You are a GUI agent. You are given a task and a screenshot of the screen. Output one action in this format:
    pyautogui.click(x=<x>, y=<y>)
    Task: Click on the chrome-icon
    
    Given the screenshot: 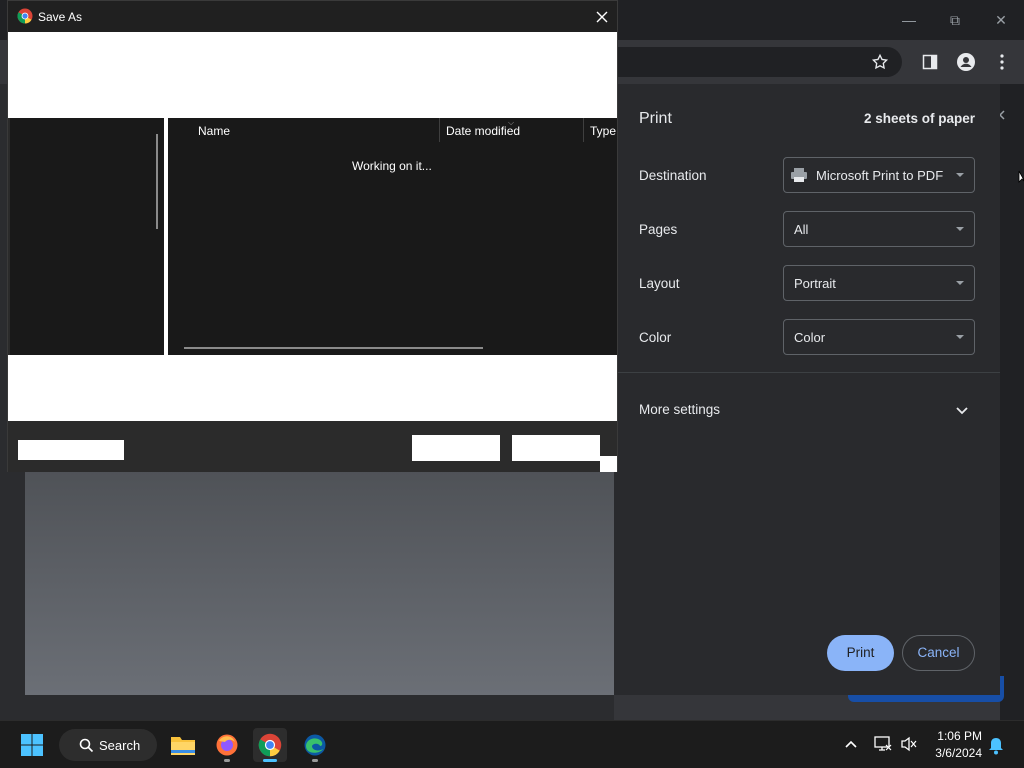 What is the action you would take?
    pyautogui.click(x=25, y=16)
    